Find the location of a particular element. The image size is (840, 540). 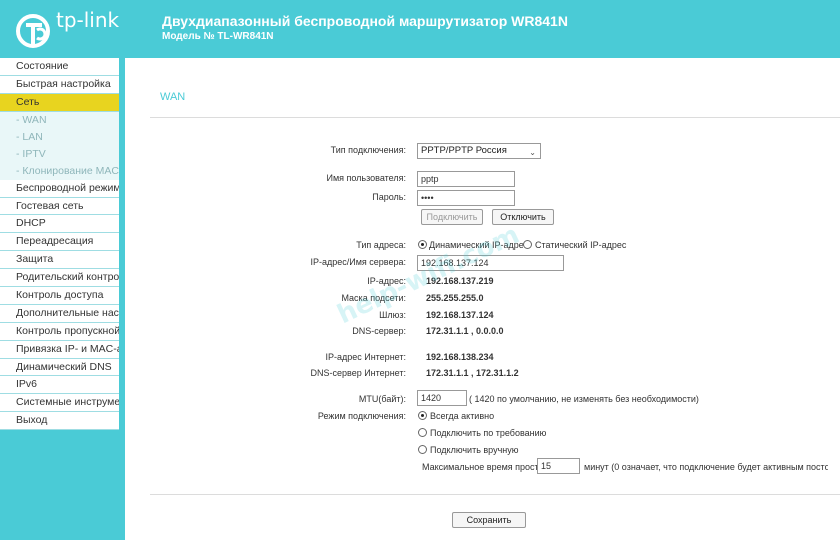

bottom-divider is located at coordinates (495, 494).